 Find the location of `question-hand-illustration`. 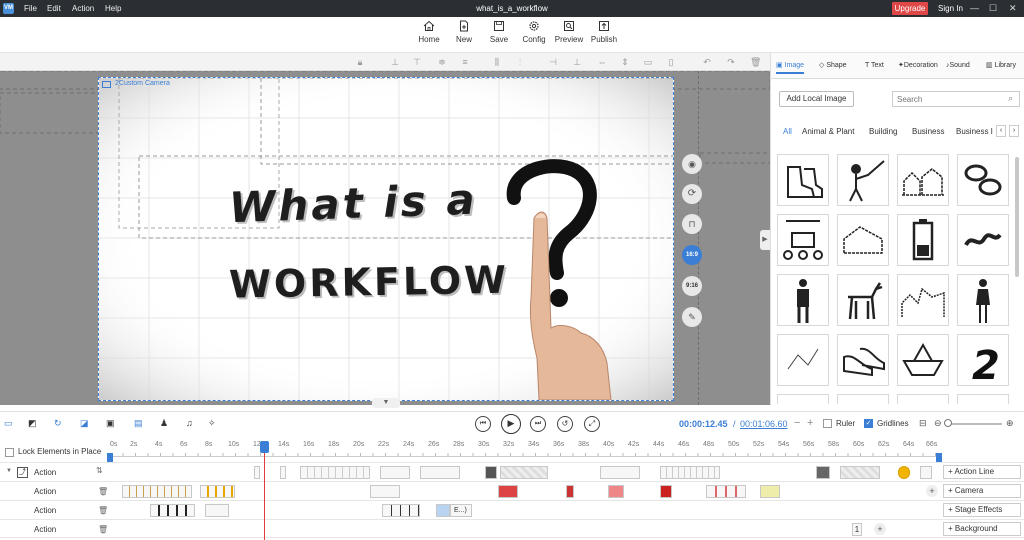

question-hand-illustration is located at coordinates (569, 279).